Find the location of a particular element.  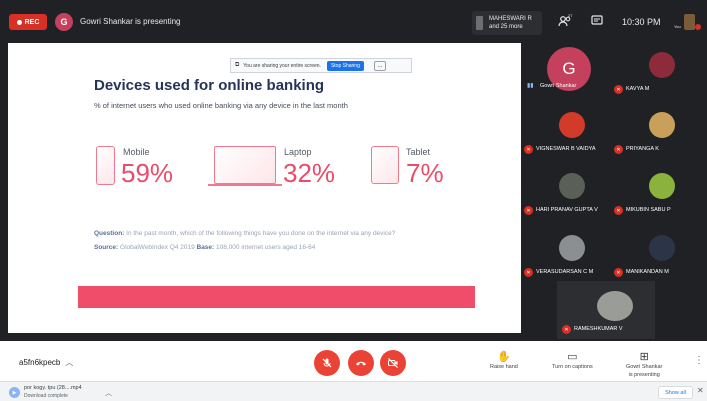

device-name: Laptop is located at coordinates (298, 152).